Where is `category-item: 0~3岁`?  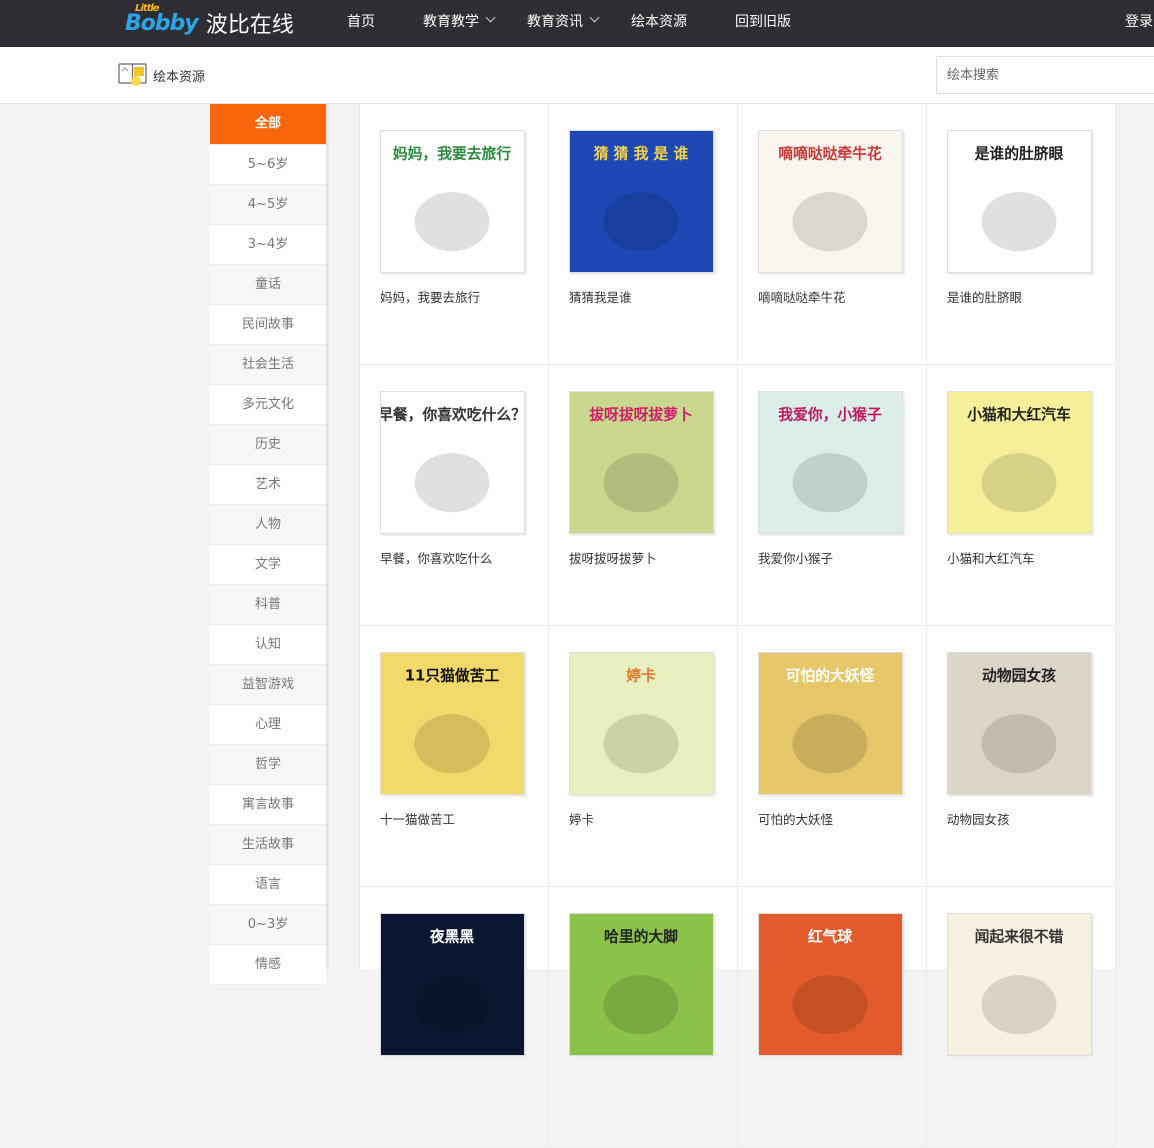 category-item: 0~3岁 is located at coordinates (268, 925).